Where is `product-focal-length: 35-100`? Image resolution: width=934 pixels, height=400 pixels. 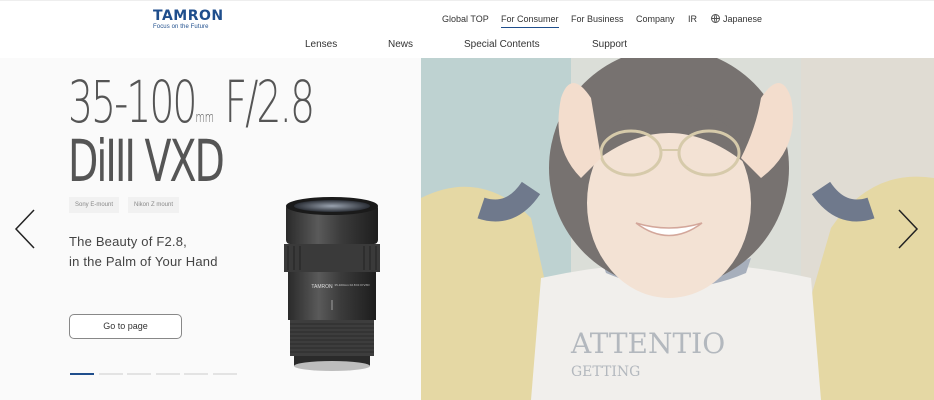 product-focal-length: 35-100 is located at coordinates (133, 102).